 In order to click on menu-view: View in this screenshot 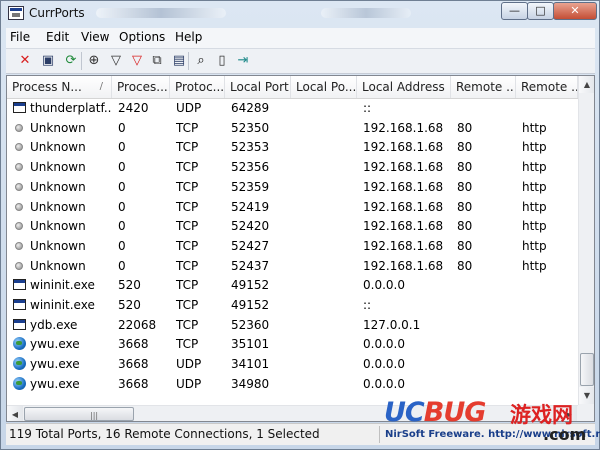, I will do `click(95, 37)`.